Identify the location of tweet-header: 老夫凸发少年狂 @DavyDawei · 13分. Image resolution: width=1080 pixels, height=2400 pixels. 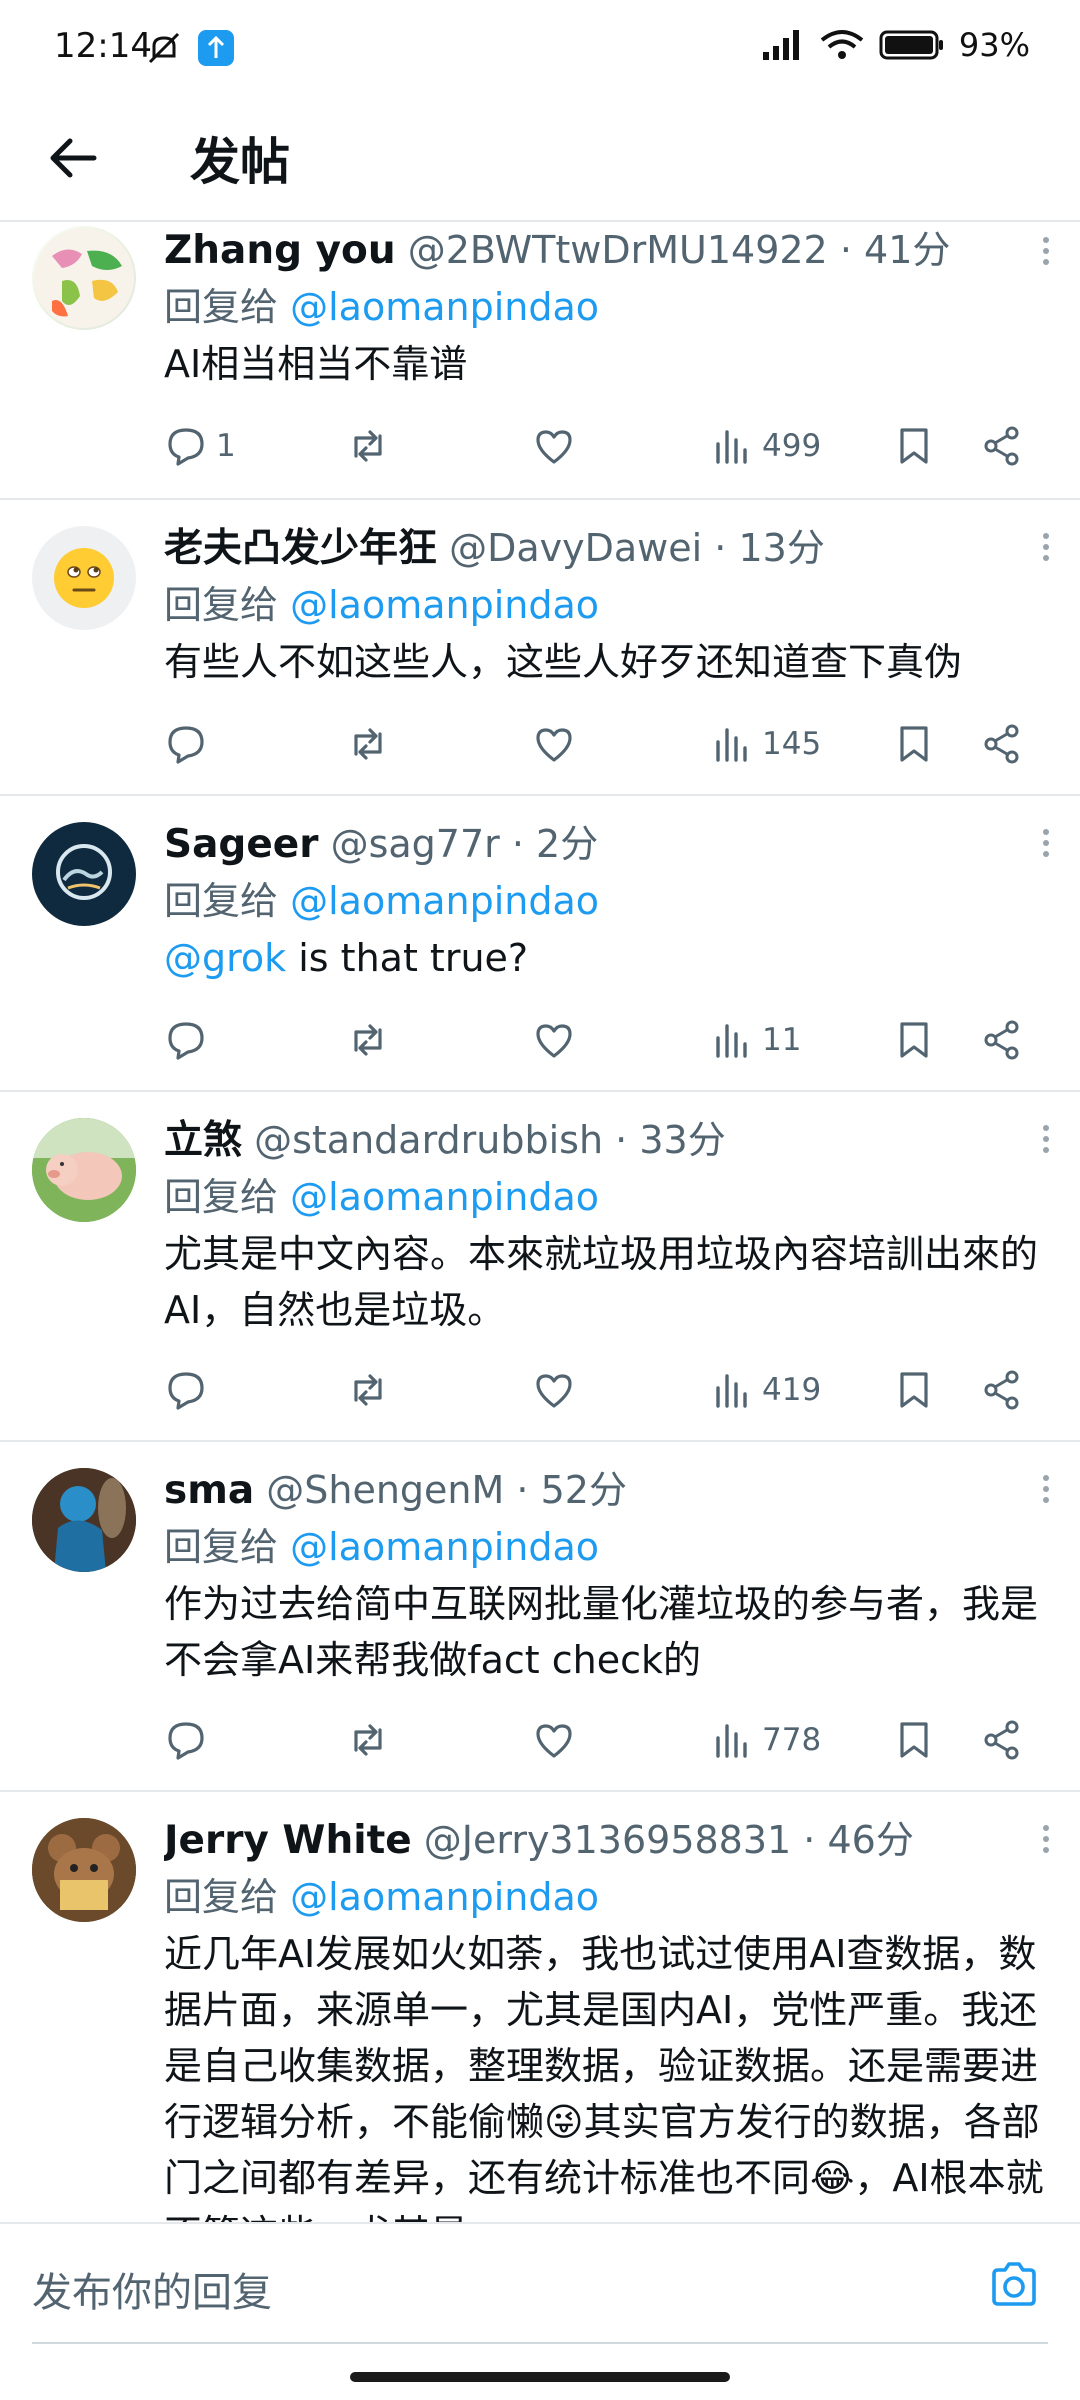
(494, 548).